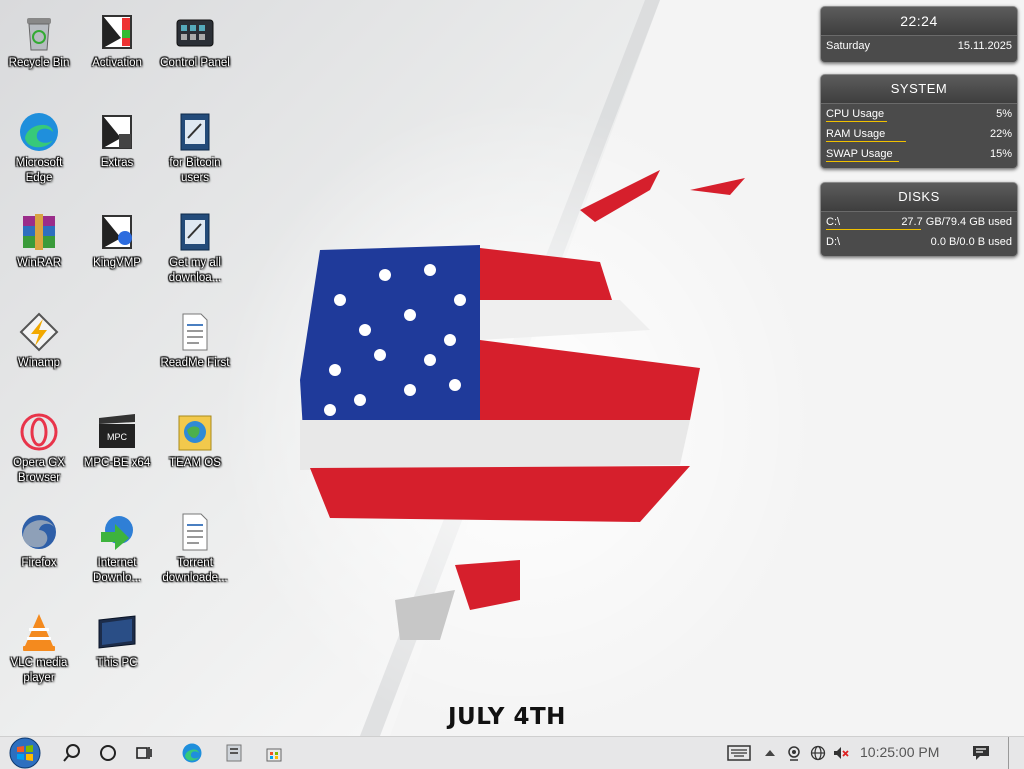 The image size is (1024, 769). What do you see at coordinates (117, 163) in the screenshot?
I see `desktop-icon-label: Extras` at bounding box center [117, 163].